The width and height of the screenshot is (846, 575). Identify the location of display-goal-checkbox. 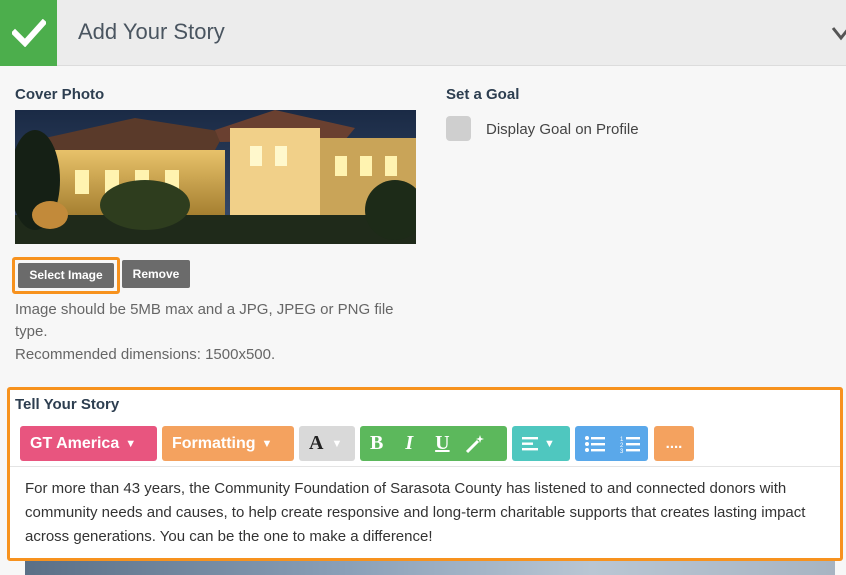
(458, 128).